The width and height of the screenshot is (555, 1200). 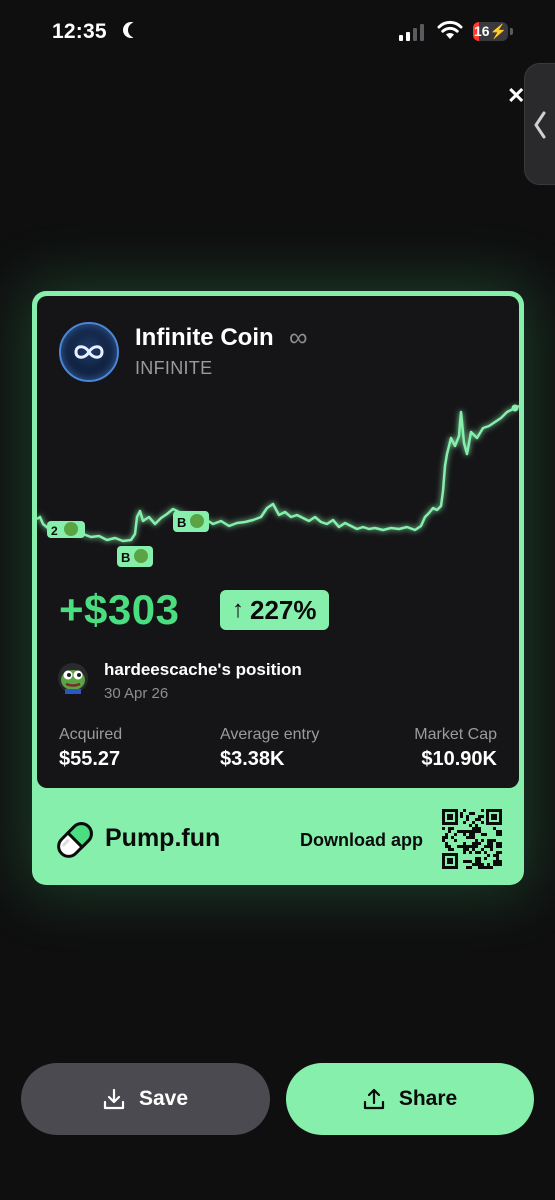 What do you see at coordinates (204, 337) in the screenshot?
I see `coin-name: Infinite Coin` at bounding box center [204, 337].